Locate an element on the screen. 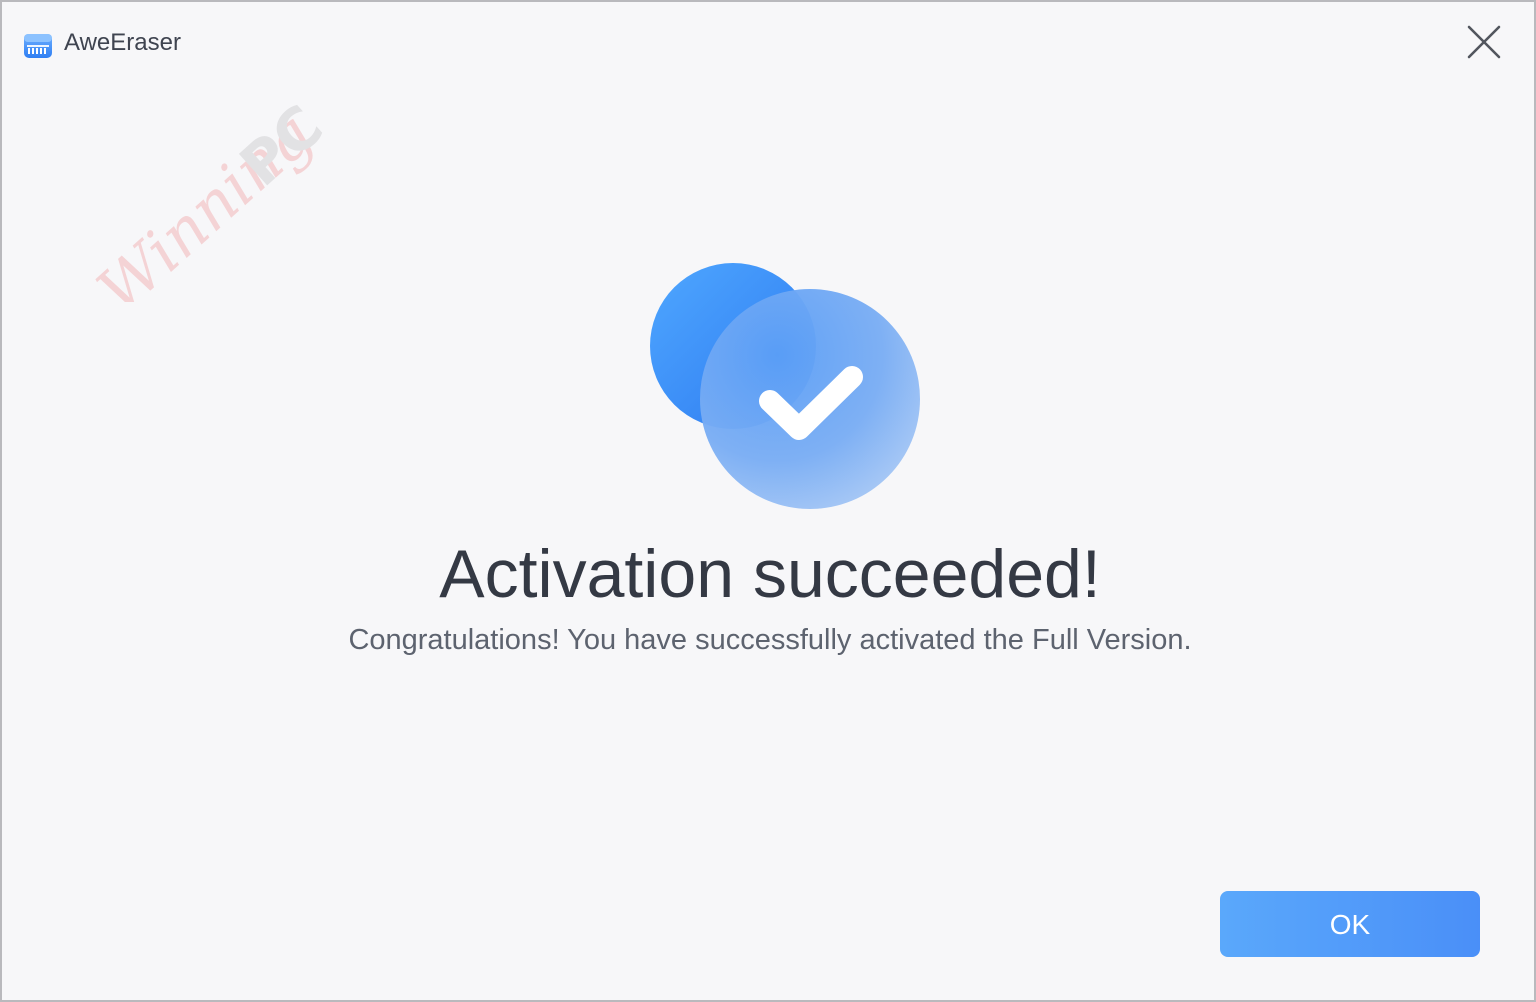 This screenshot has height=1002, width=1536. success-check-icon is located at coordinates (785, 386).